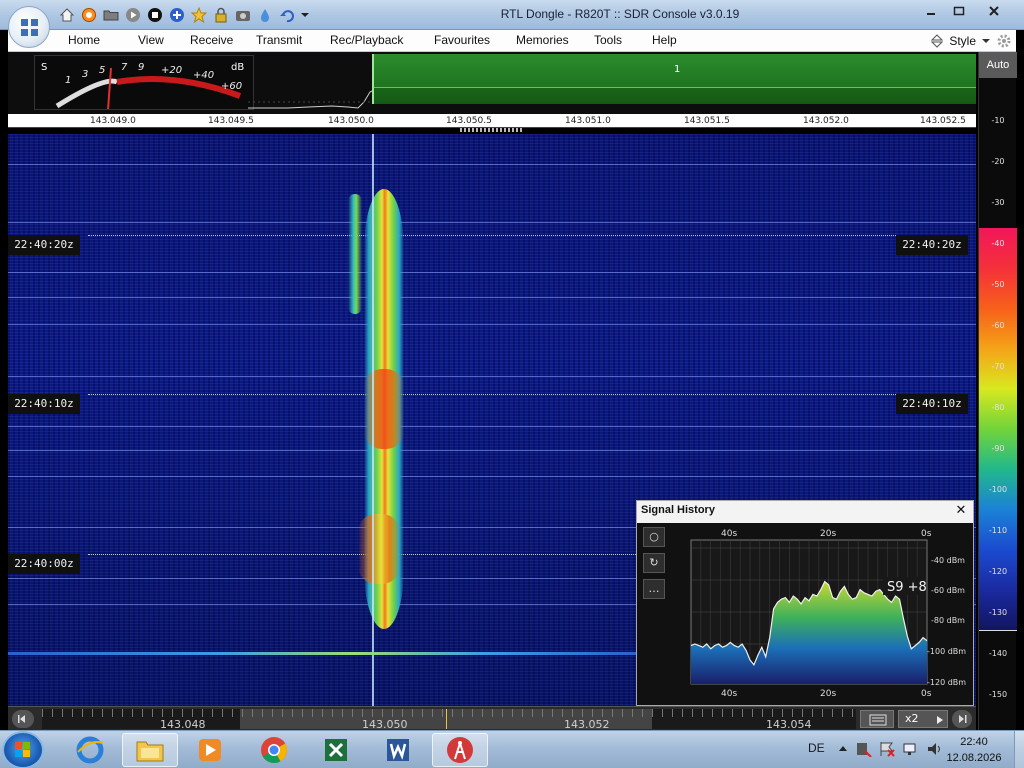 This screenshot has width=1024, height=768. I want to click on menu-tools: Tools, so click(623, 41).